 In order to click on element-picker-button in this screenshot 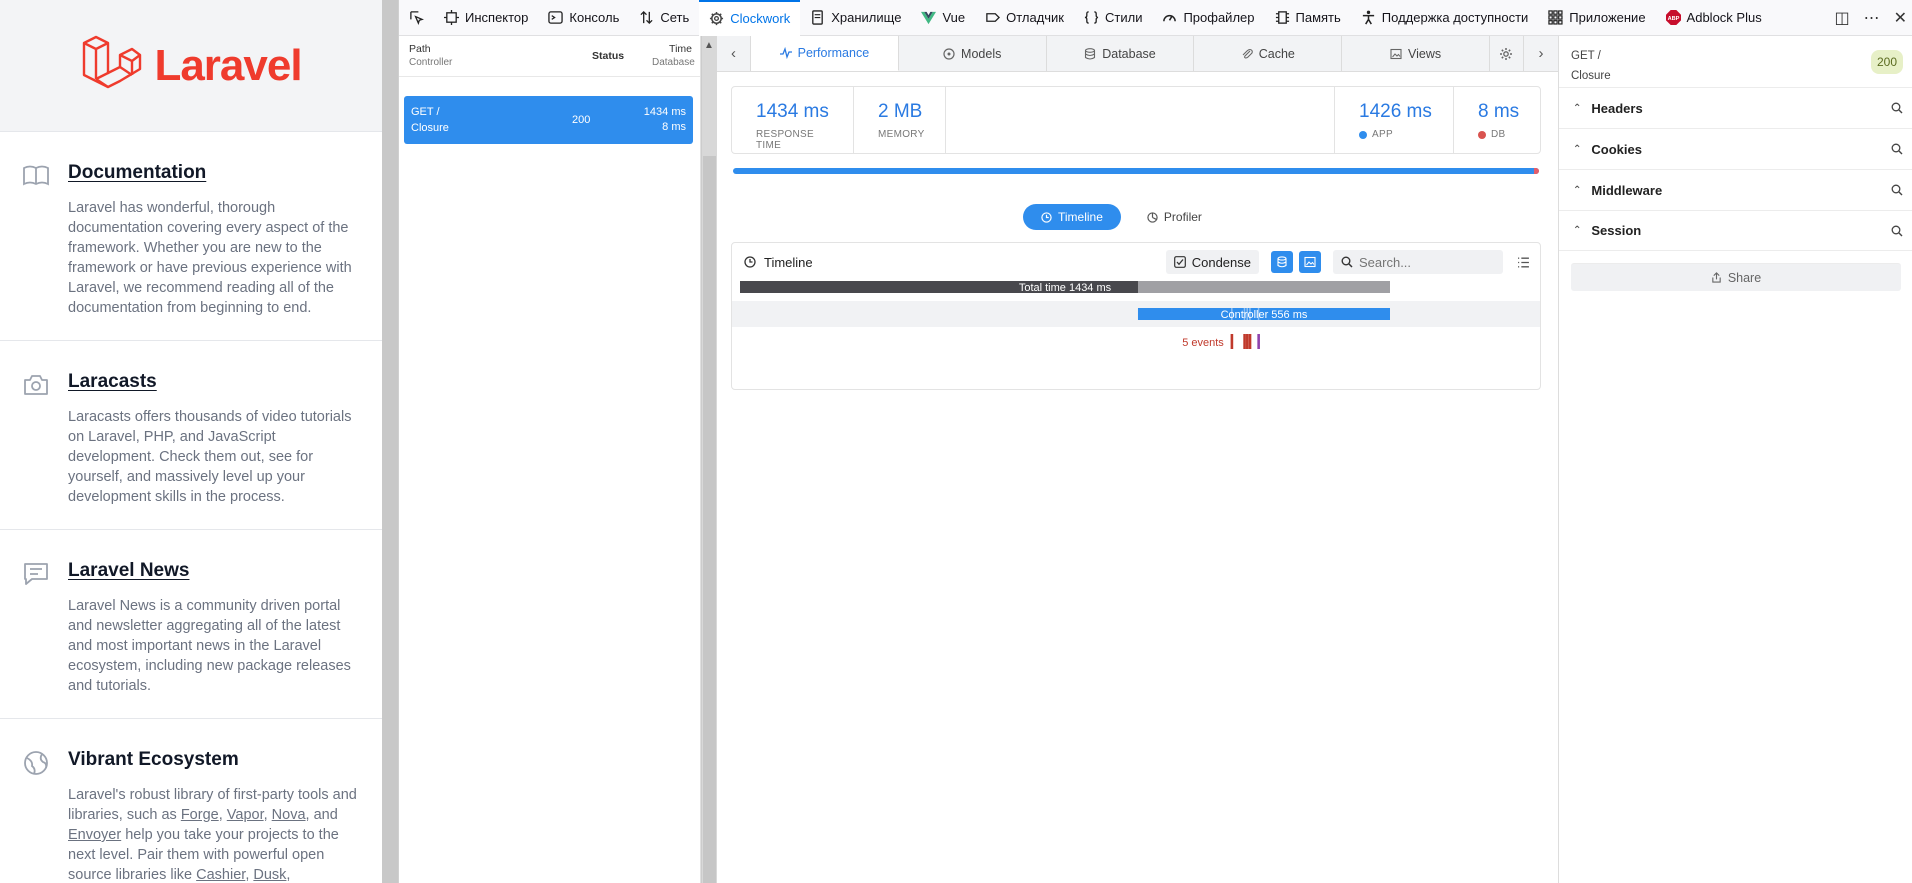, I will do `click(416, 18)`.